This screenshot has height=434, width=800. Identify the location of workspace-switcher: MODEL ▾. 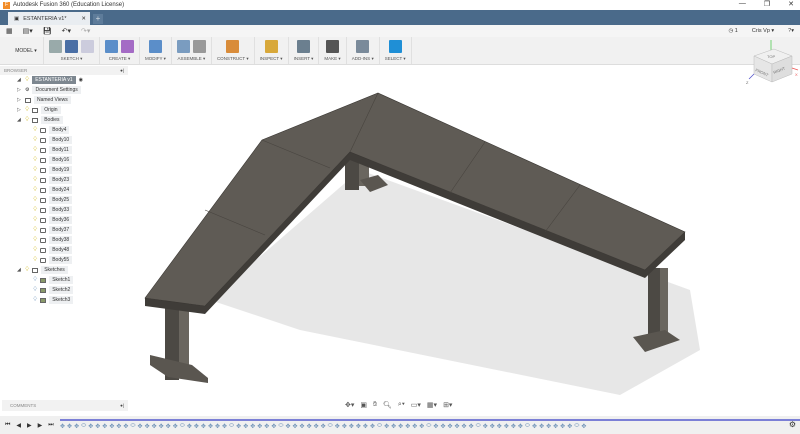
(22, 50).